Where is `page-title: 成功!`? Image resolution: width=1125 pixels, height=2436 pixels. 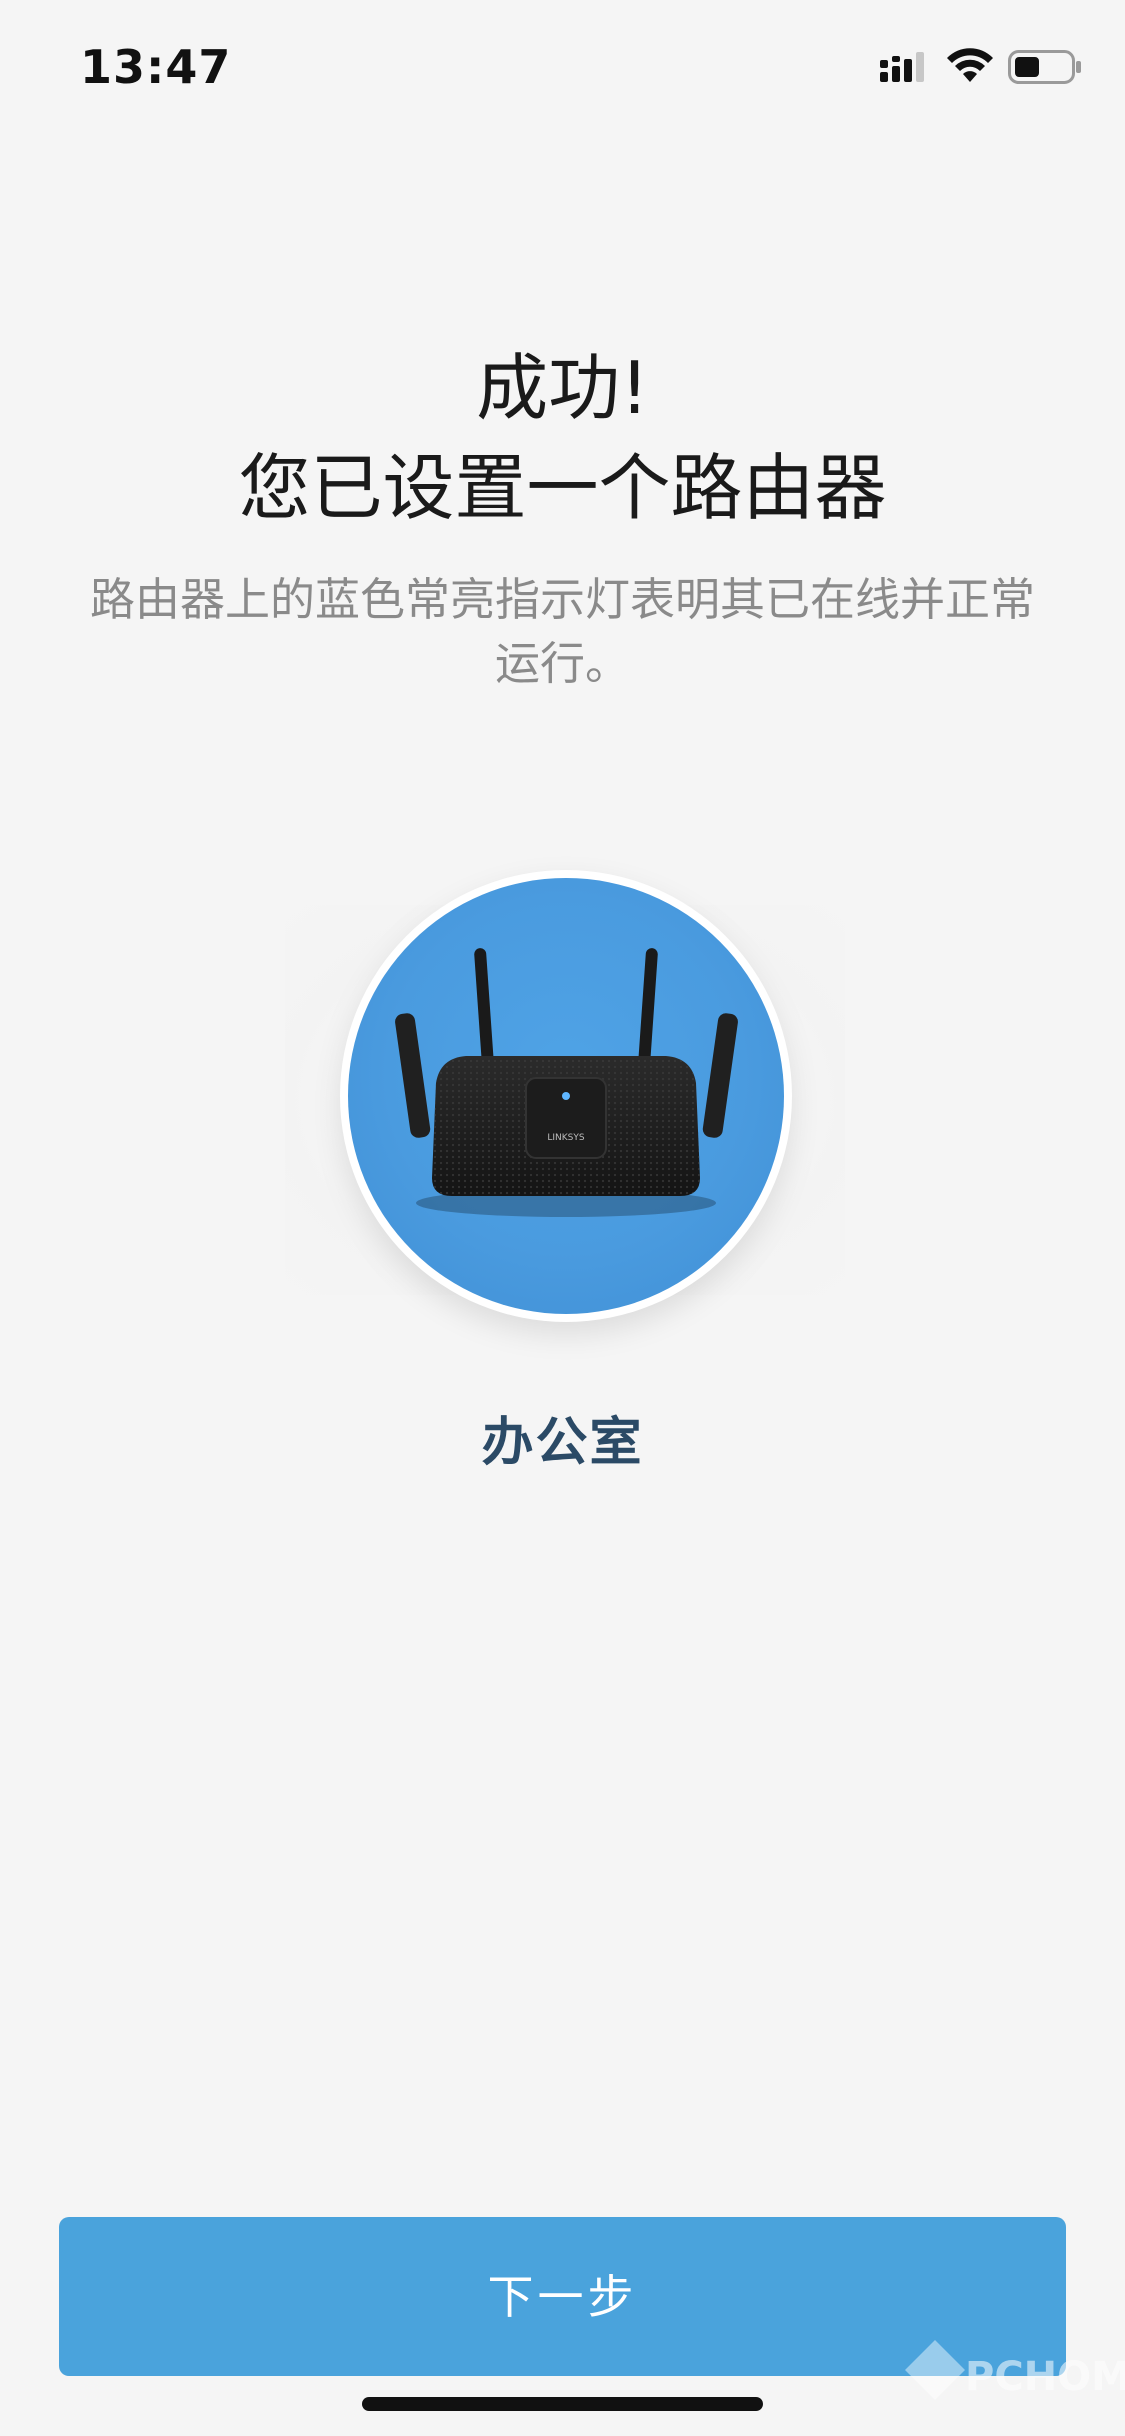
page-title: 成功! is located at coordinates (562, 388).